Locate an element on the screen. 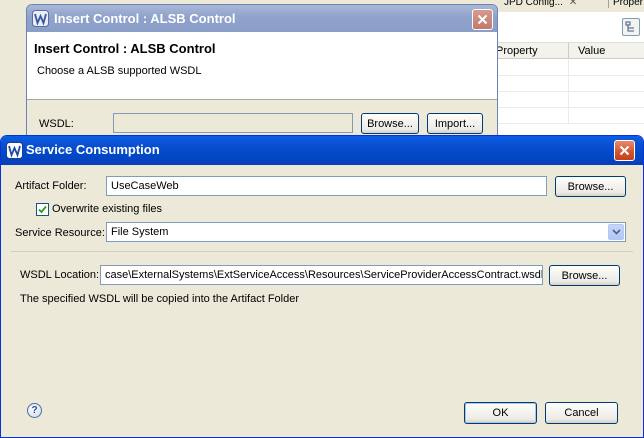 The height and width of the screenshot is (438, 644). tab-close-icon: ✕ is located at coordinates (573, 4).